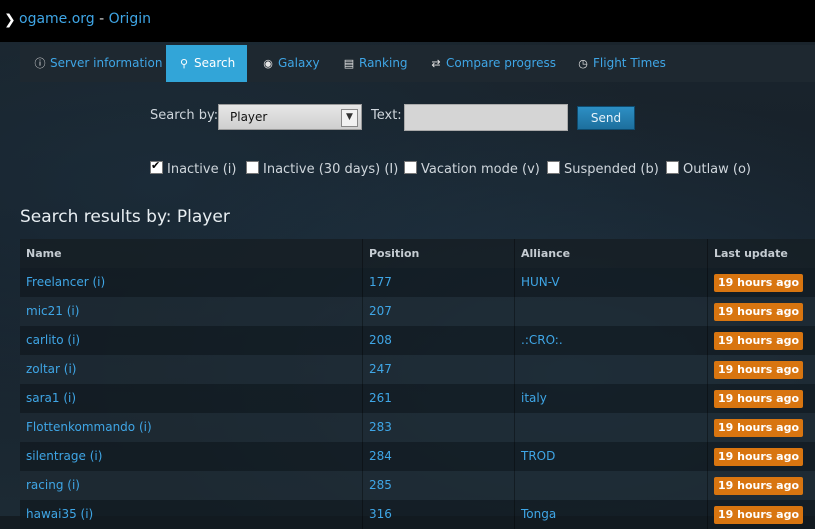 The height and width of the screenshot is (529, 815). Describe the element at coordinates (629, 63) in the screenshot. I see `tab-label: Flight Times` at that location.